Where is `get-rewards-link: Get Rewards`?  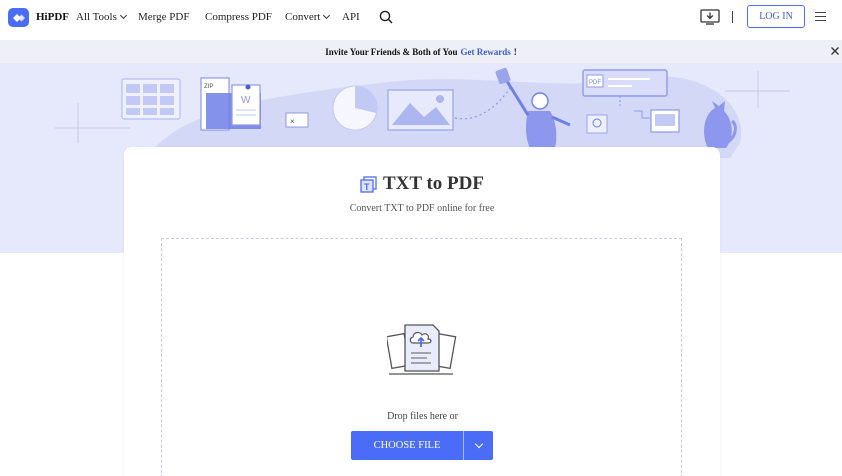
get-rewards-link: Get Rewards is located at coordinates (485, 52).